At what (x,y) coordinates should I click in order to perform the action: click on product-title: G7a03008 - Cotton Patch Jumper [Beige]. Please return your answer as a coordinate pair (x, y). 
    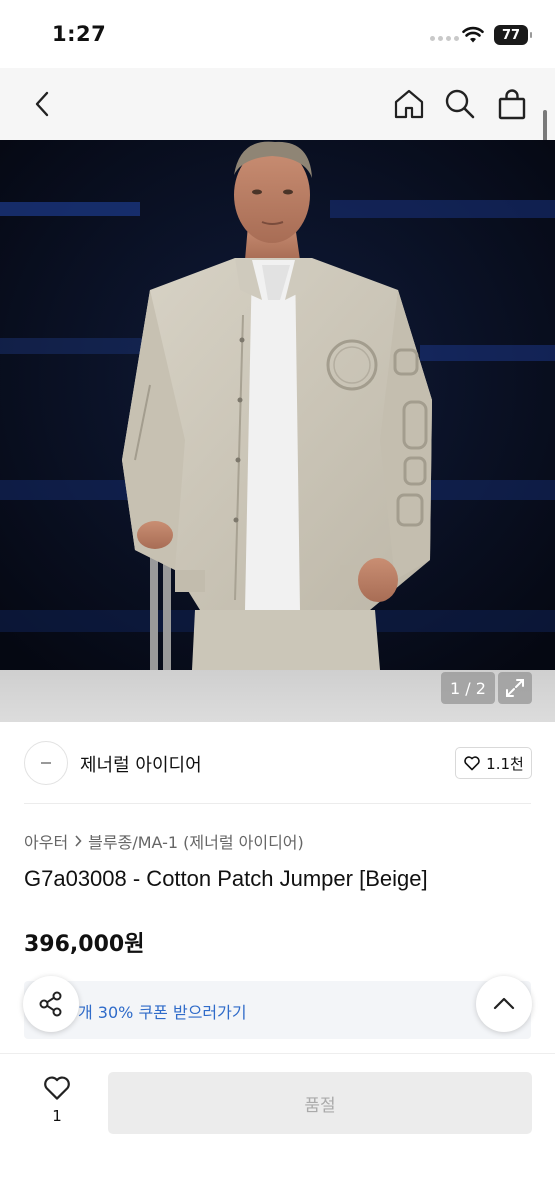
    Looking at the image, I should click on (226, 878).